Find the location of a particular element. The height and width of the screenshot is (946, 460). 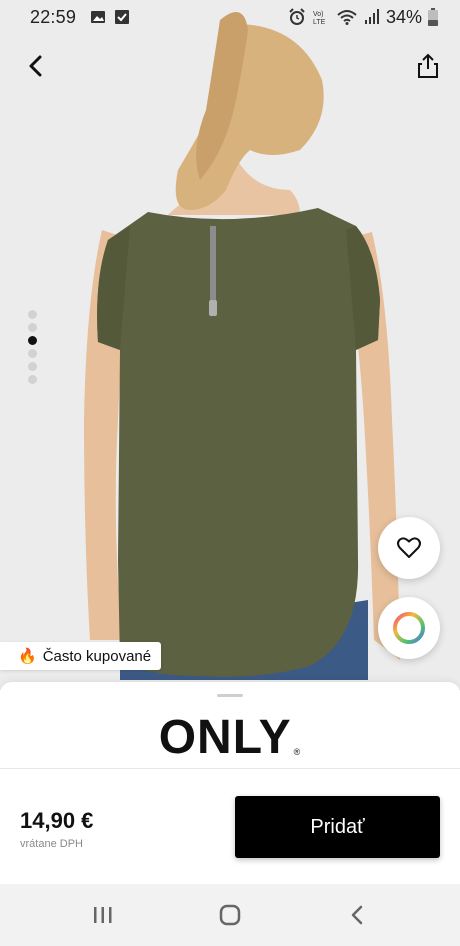

check-icon is located at coordinates (122, 17).